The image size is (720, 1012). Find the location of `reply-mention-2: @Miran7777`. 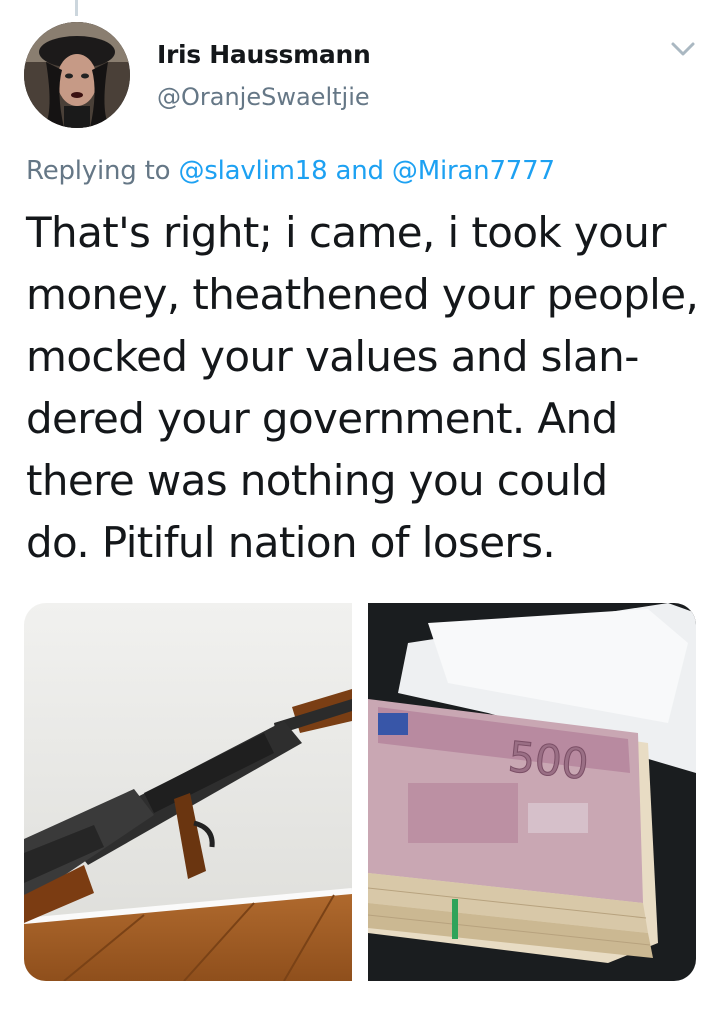

reply-mention-2: @Miran7777 is located at coordinates (473, 171).